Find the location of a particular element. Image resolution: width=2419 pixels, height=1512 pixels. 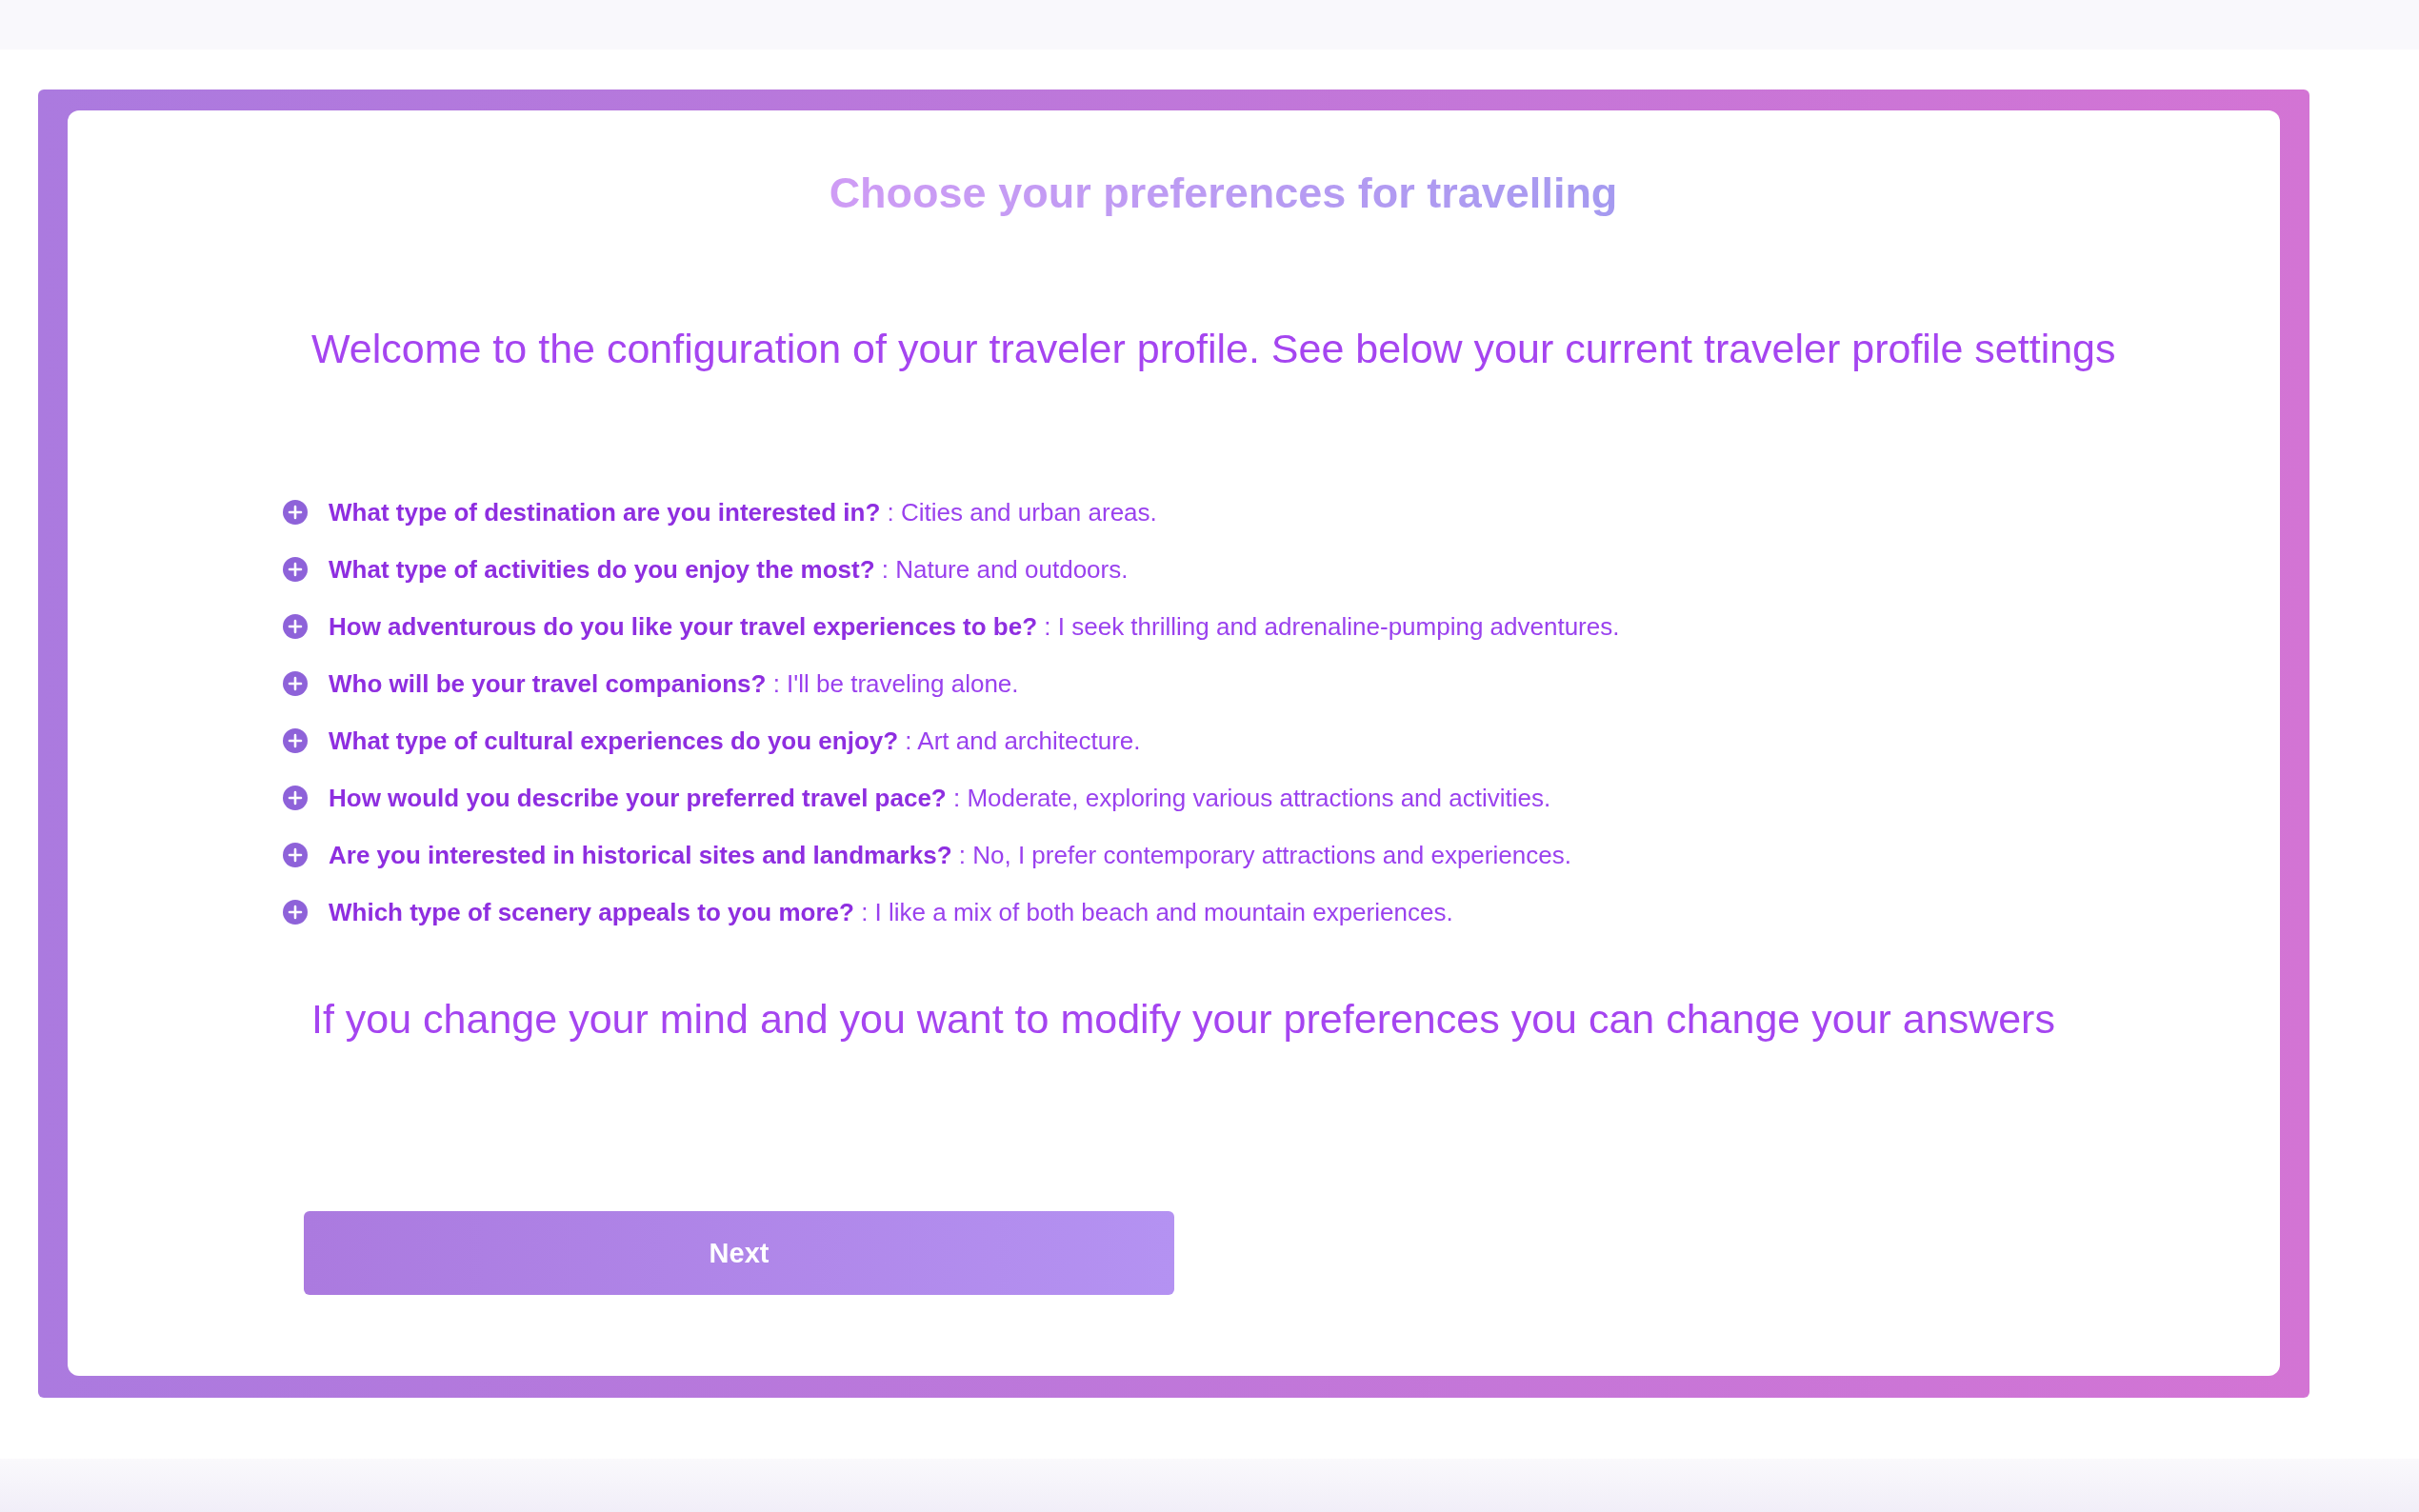

preference-answer: Who will be your travel companions? : I'll be traveling alone. is located at coordinates (674, 683).